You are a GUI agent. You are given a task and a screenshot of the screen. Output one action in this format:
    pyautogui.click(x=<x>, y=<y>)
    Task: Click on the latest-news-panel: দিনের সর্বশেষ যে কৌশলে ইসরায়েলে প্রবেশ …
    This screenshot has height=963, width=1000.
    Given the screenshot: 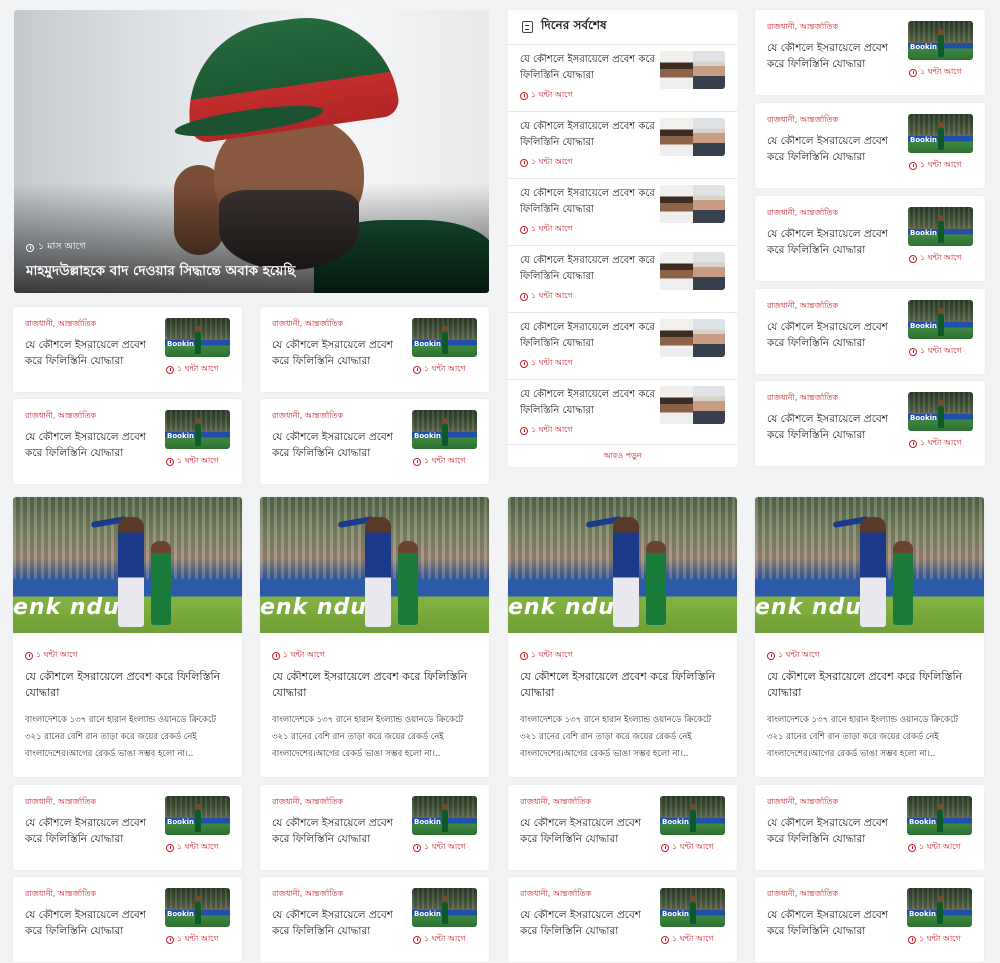 What is the action you would take?
    pyautogui.click(x=622, y=238)
    